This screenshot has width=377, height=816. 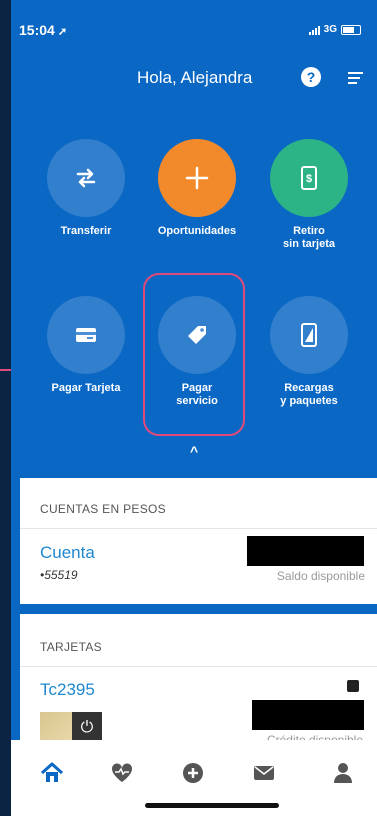 What do you see at coordinates (194, 354) in the screenshot?
I see `highlight-box` at bounding box center [194, 354].